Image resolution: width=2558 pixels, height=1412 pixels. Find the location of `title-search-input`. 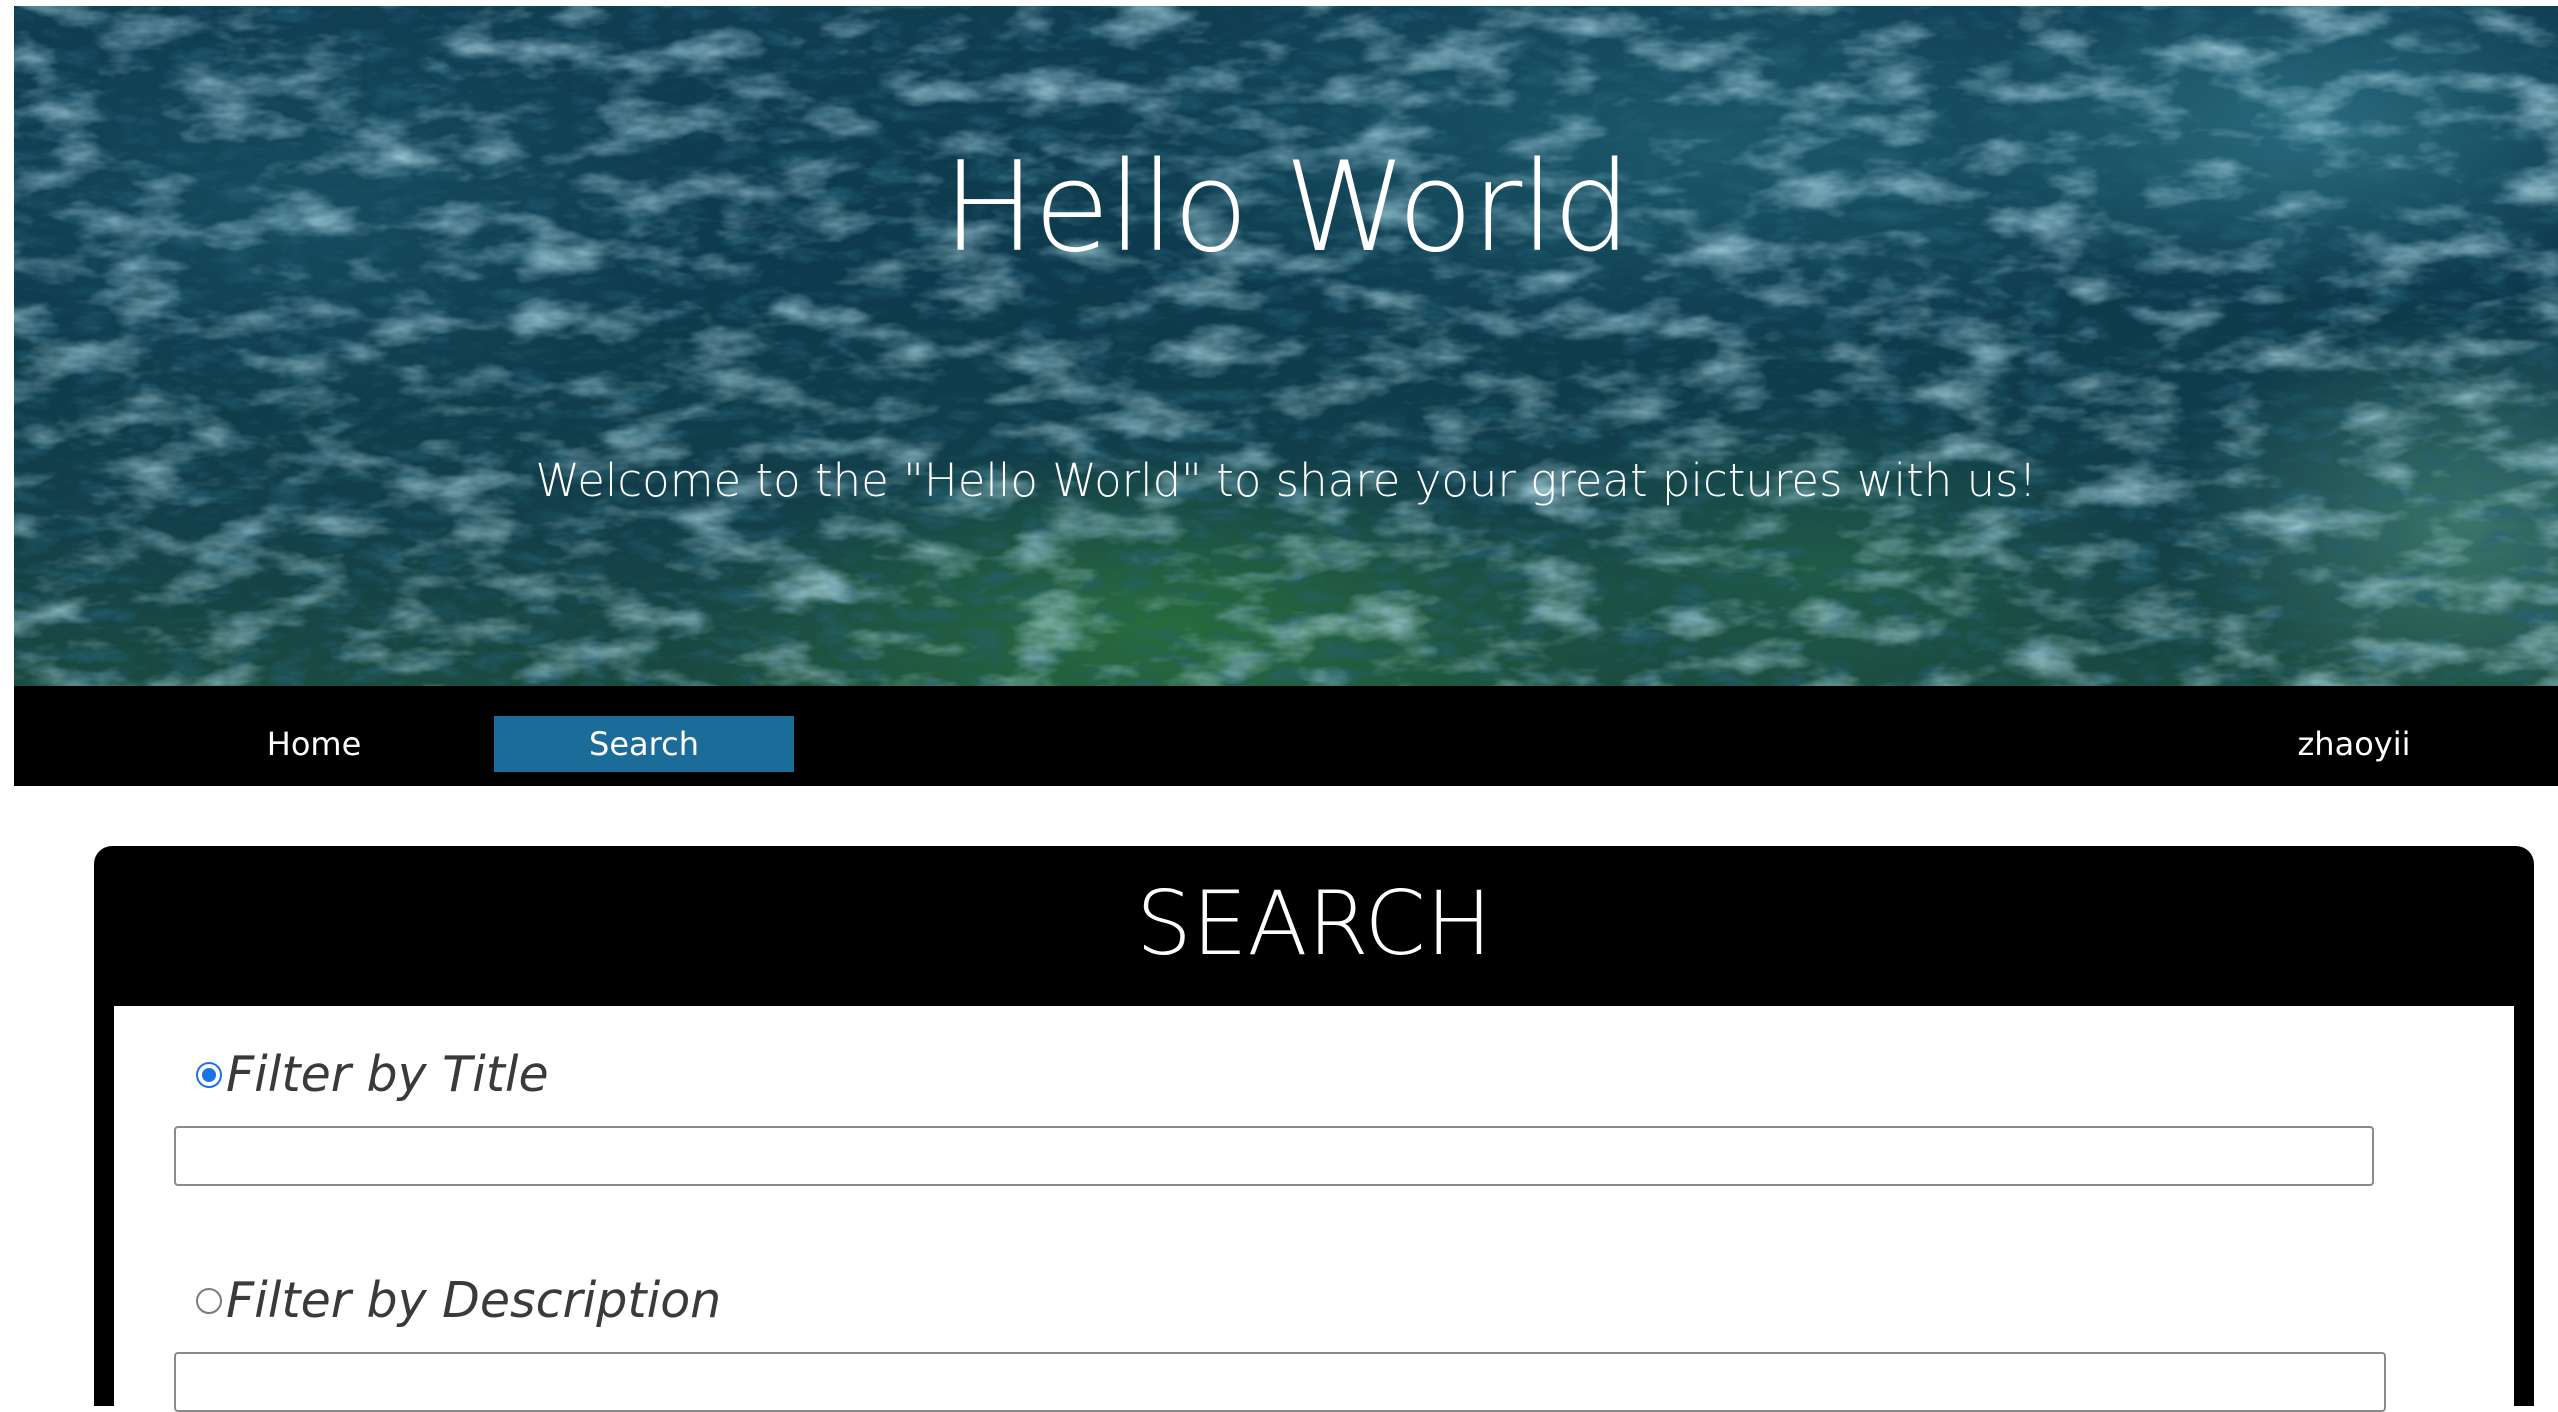

title-search-input is located at coordinates (1274, 1156).